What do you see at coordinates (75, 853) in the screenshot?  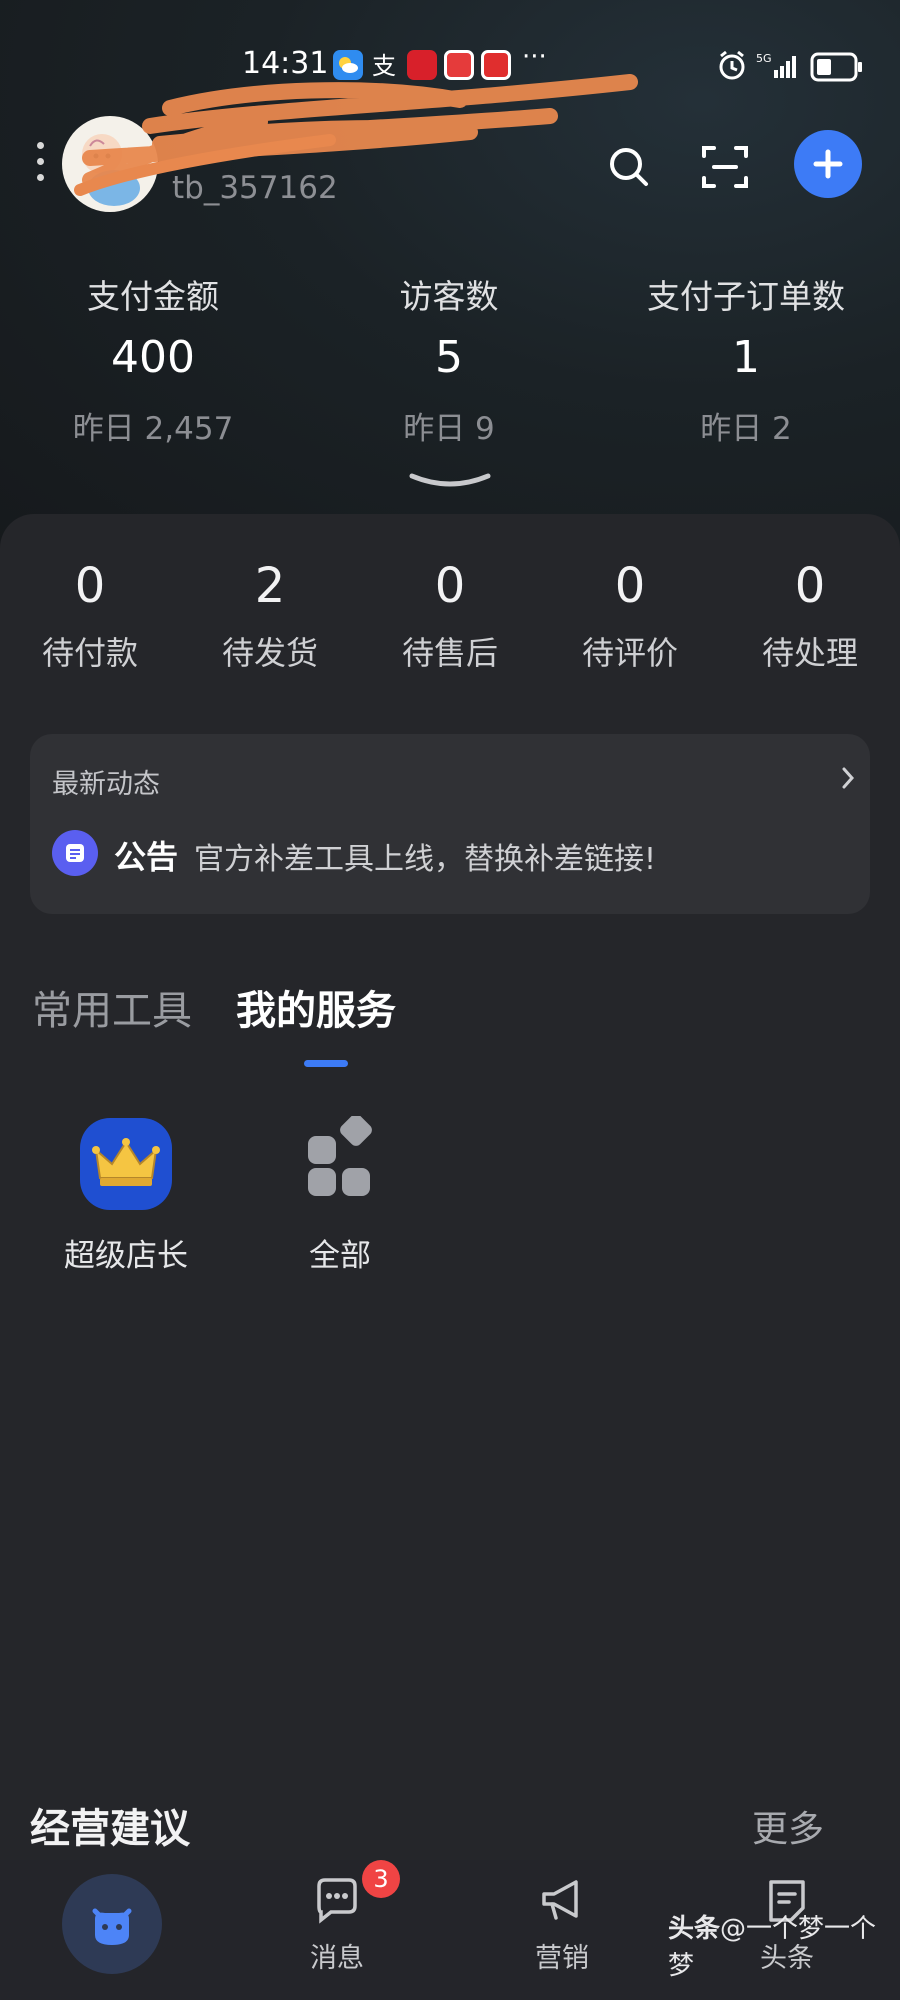 I see `notice-icon` at bounding box center [75, 853].